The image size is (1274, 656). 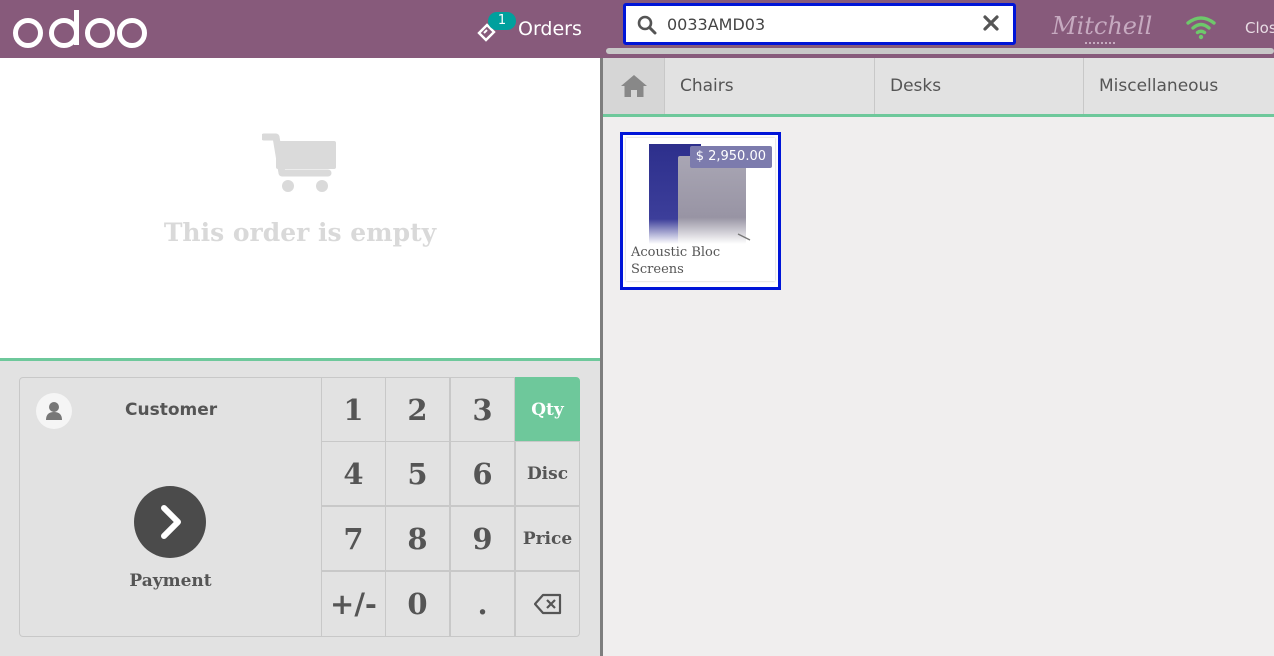 I want to click on category-chairs: Chairs, so click(x=770, y=86).